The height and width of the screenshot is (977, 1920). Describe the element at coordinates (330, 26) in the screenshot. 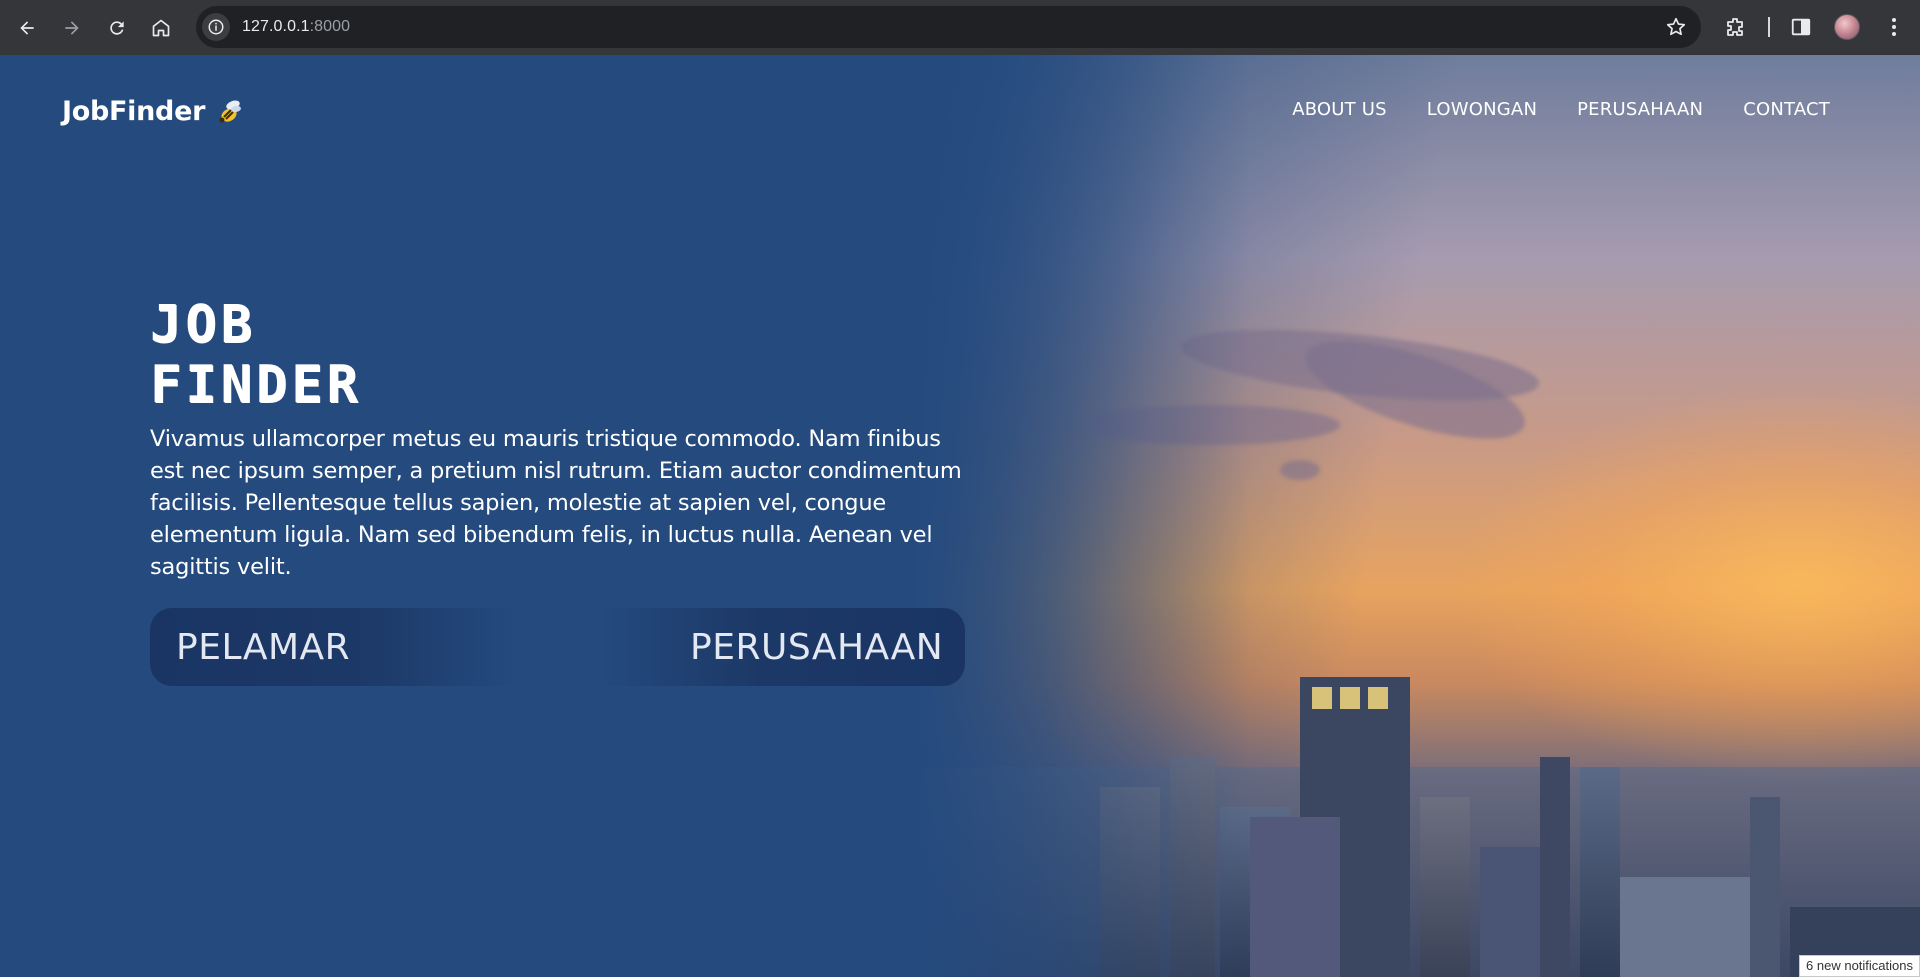

I see `url-port: :8000` at that location.